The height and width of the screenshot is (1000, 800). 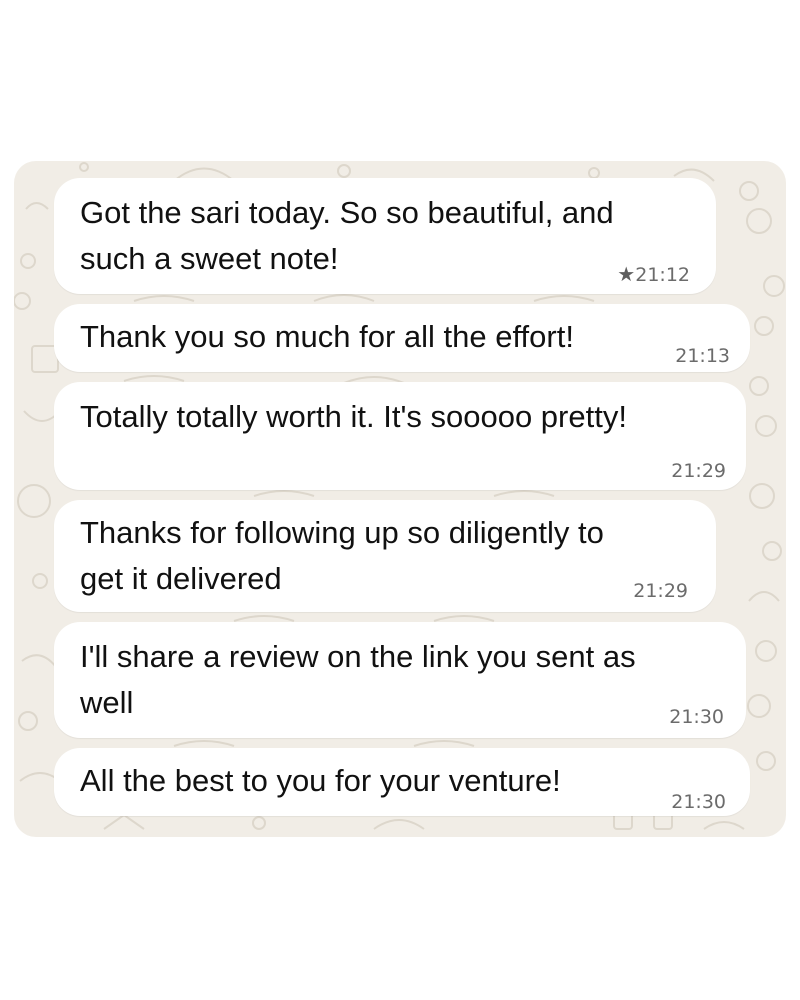 What do you see at coordinates (347, 212) in the screenshot?
I see `message-text-line: Got the sari today. So so beautiful, and` at bounding box center [347, 212].